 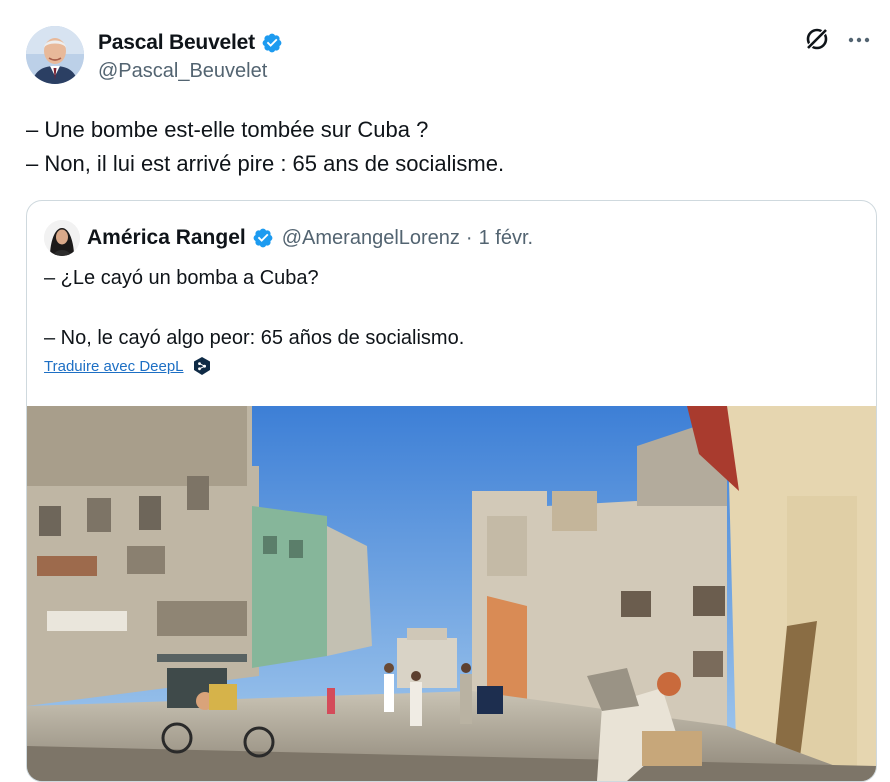 I want to click on author-name: Pascal Beuvelet, so click(x=176, y=43).